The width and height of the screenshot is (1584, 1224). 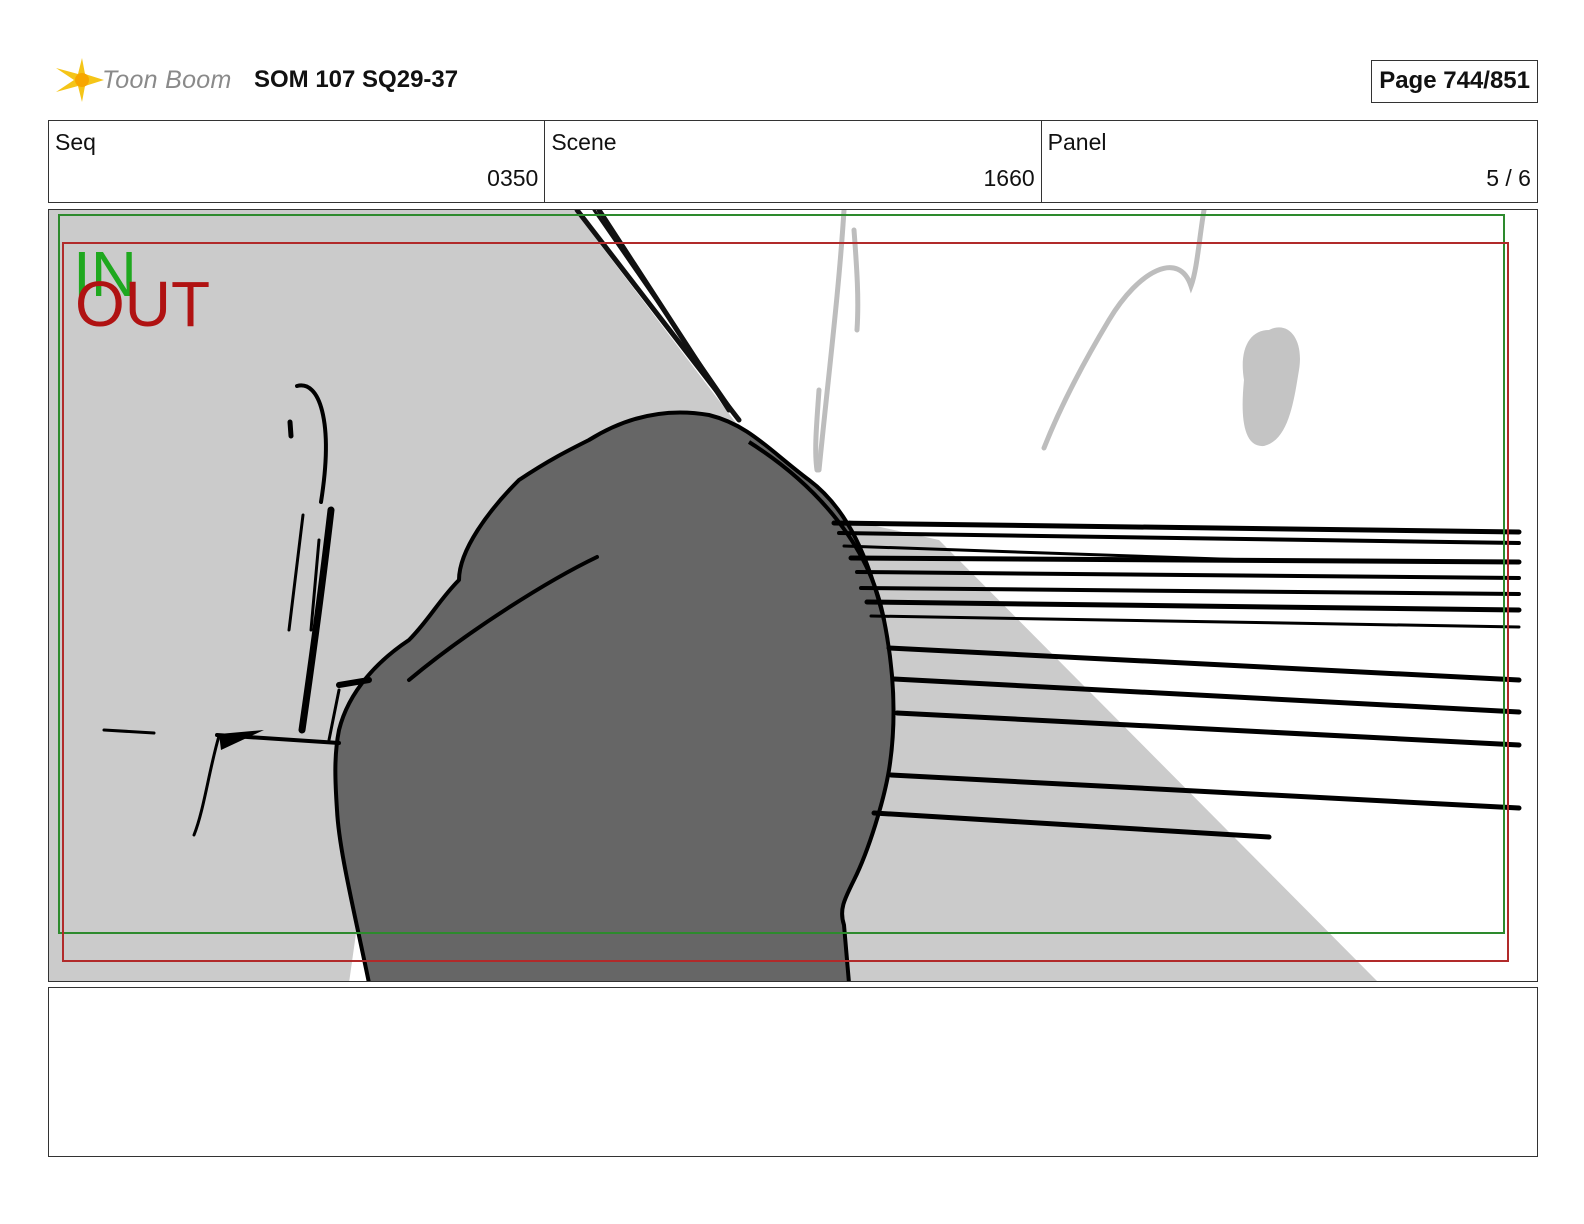 I want to click on panel-value: 5 / 6, so click(x=1508, y=178).